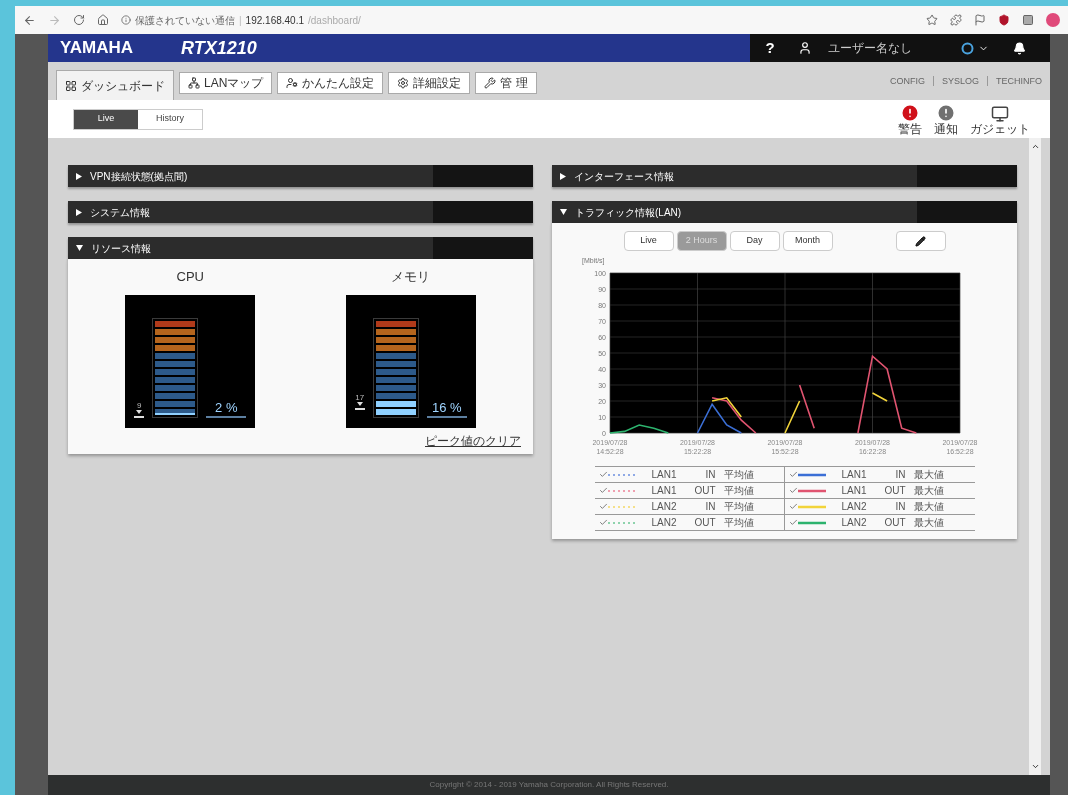 The height and width of the screenshot is (795, 1068). What do you see at coordinates (403, 83) in the screenshot?
I see `gear-icon` at bounding box center [403, 83].